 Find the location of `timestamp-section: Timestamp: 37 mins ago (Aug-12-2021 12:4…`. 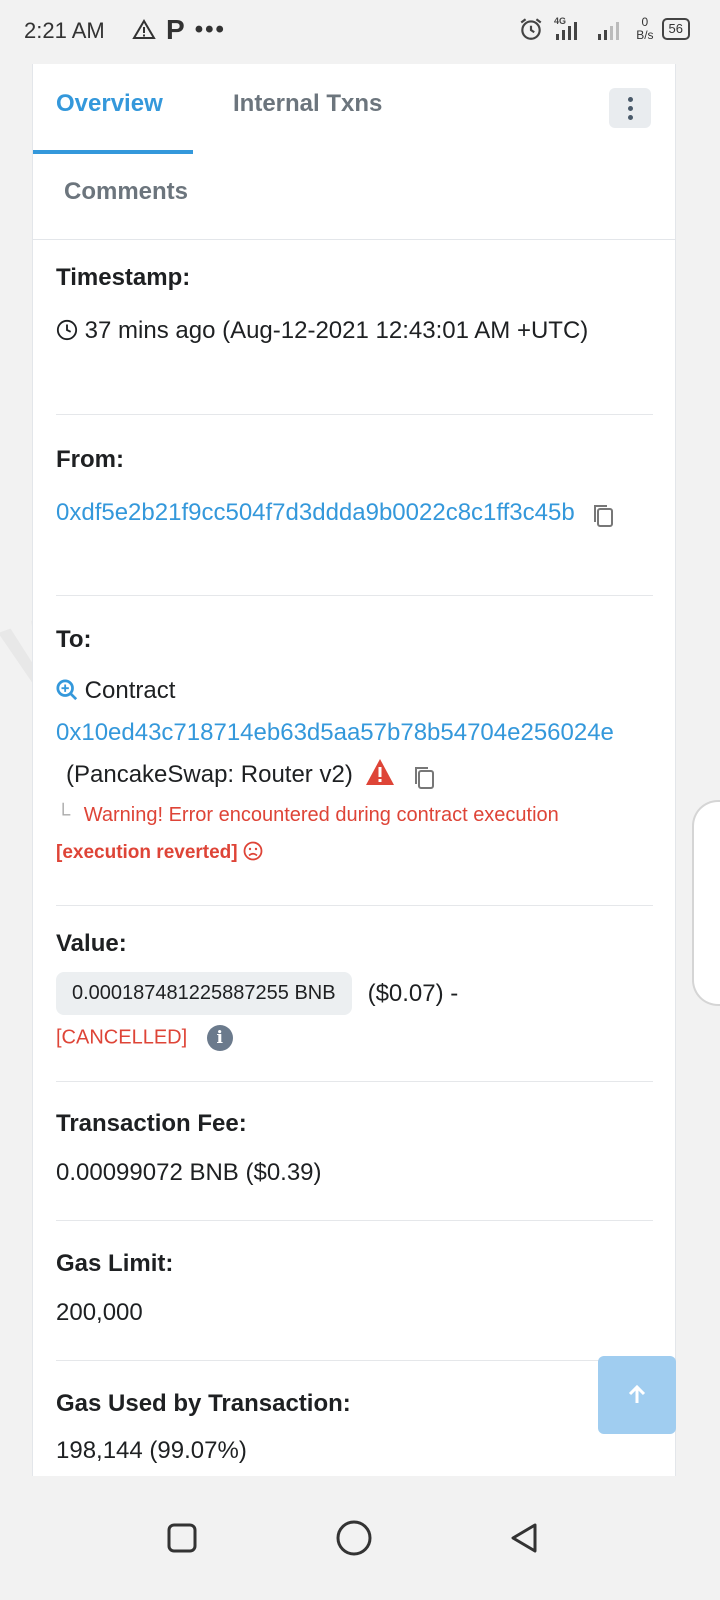

timestamp-section: Timestamp: 37 mins ago (Aug-12-2021 12:4… is located at coordinates (354, 308).